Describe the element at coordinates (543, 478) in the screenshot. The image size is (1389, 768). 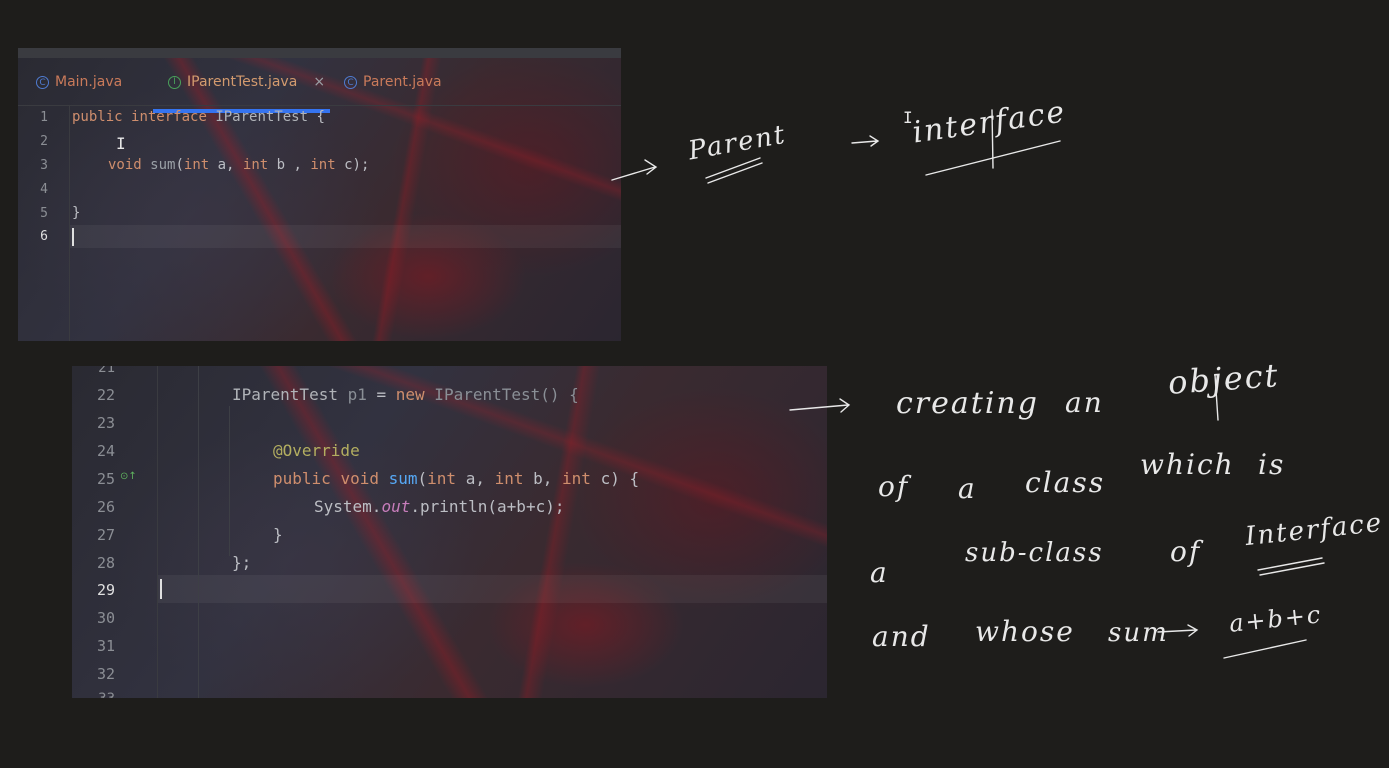
I see `param: b,` at that location.